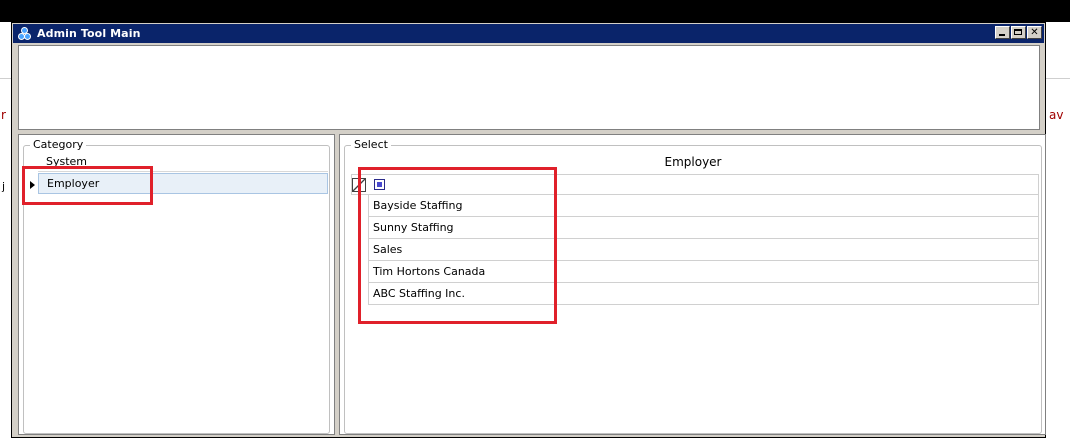 The image size is (1070, 446). I want to click on category-item-employer: Employer, so click(178, 183).